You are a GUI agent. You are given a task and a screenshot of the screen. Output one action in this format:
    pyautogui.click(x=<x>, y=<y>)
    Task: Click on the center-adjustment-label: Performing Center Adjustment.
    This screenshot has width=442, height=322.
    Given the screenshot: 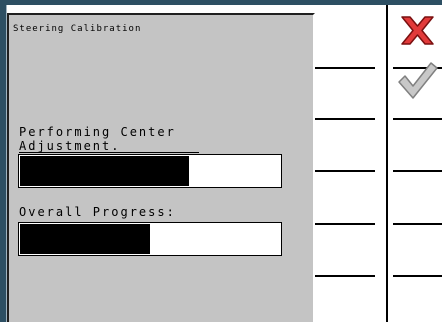 What is the action you would take?
    pyautogui.click(x=119, y=139)
    